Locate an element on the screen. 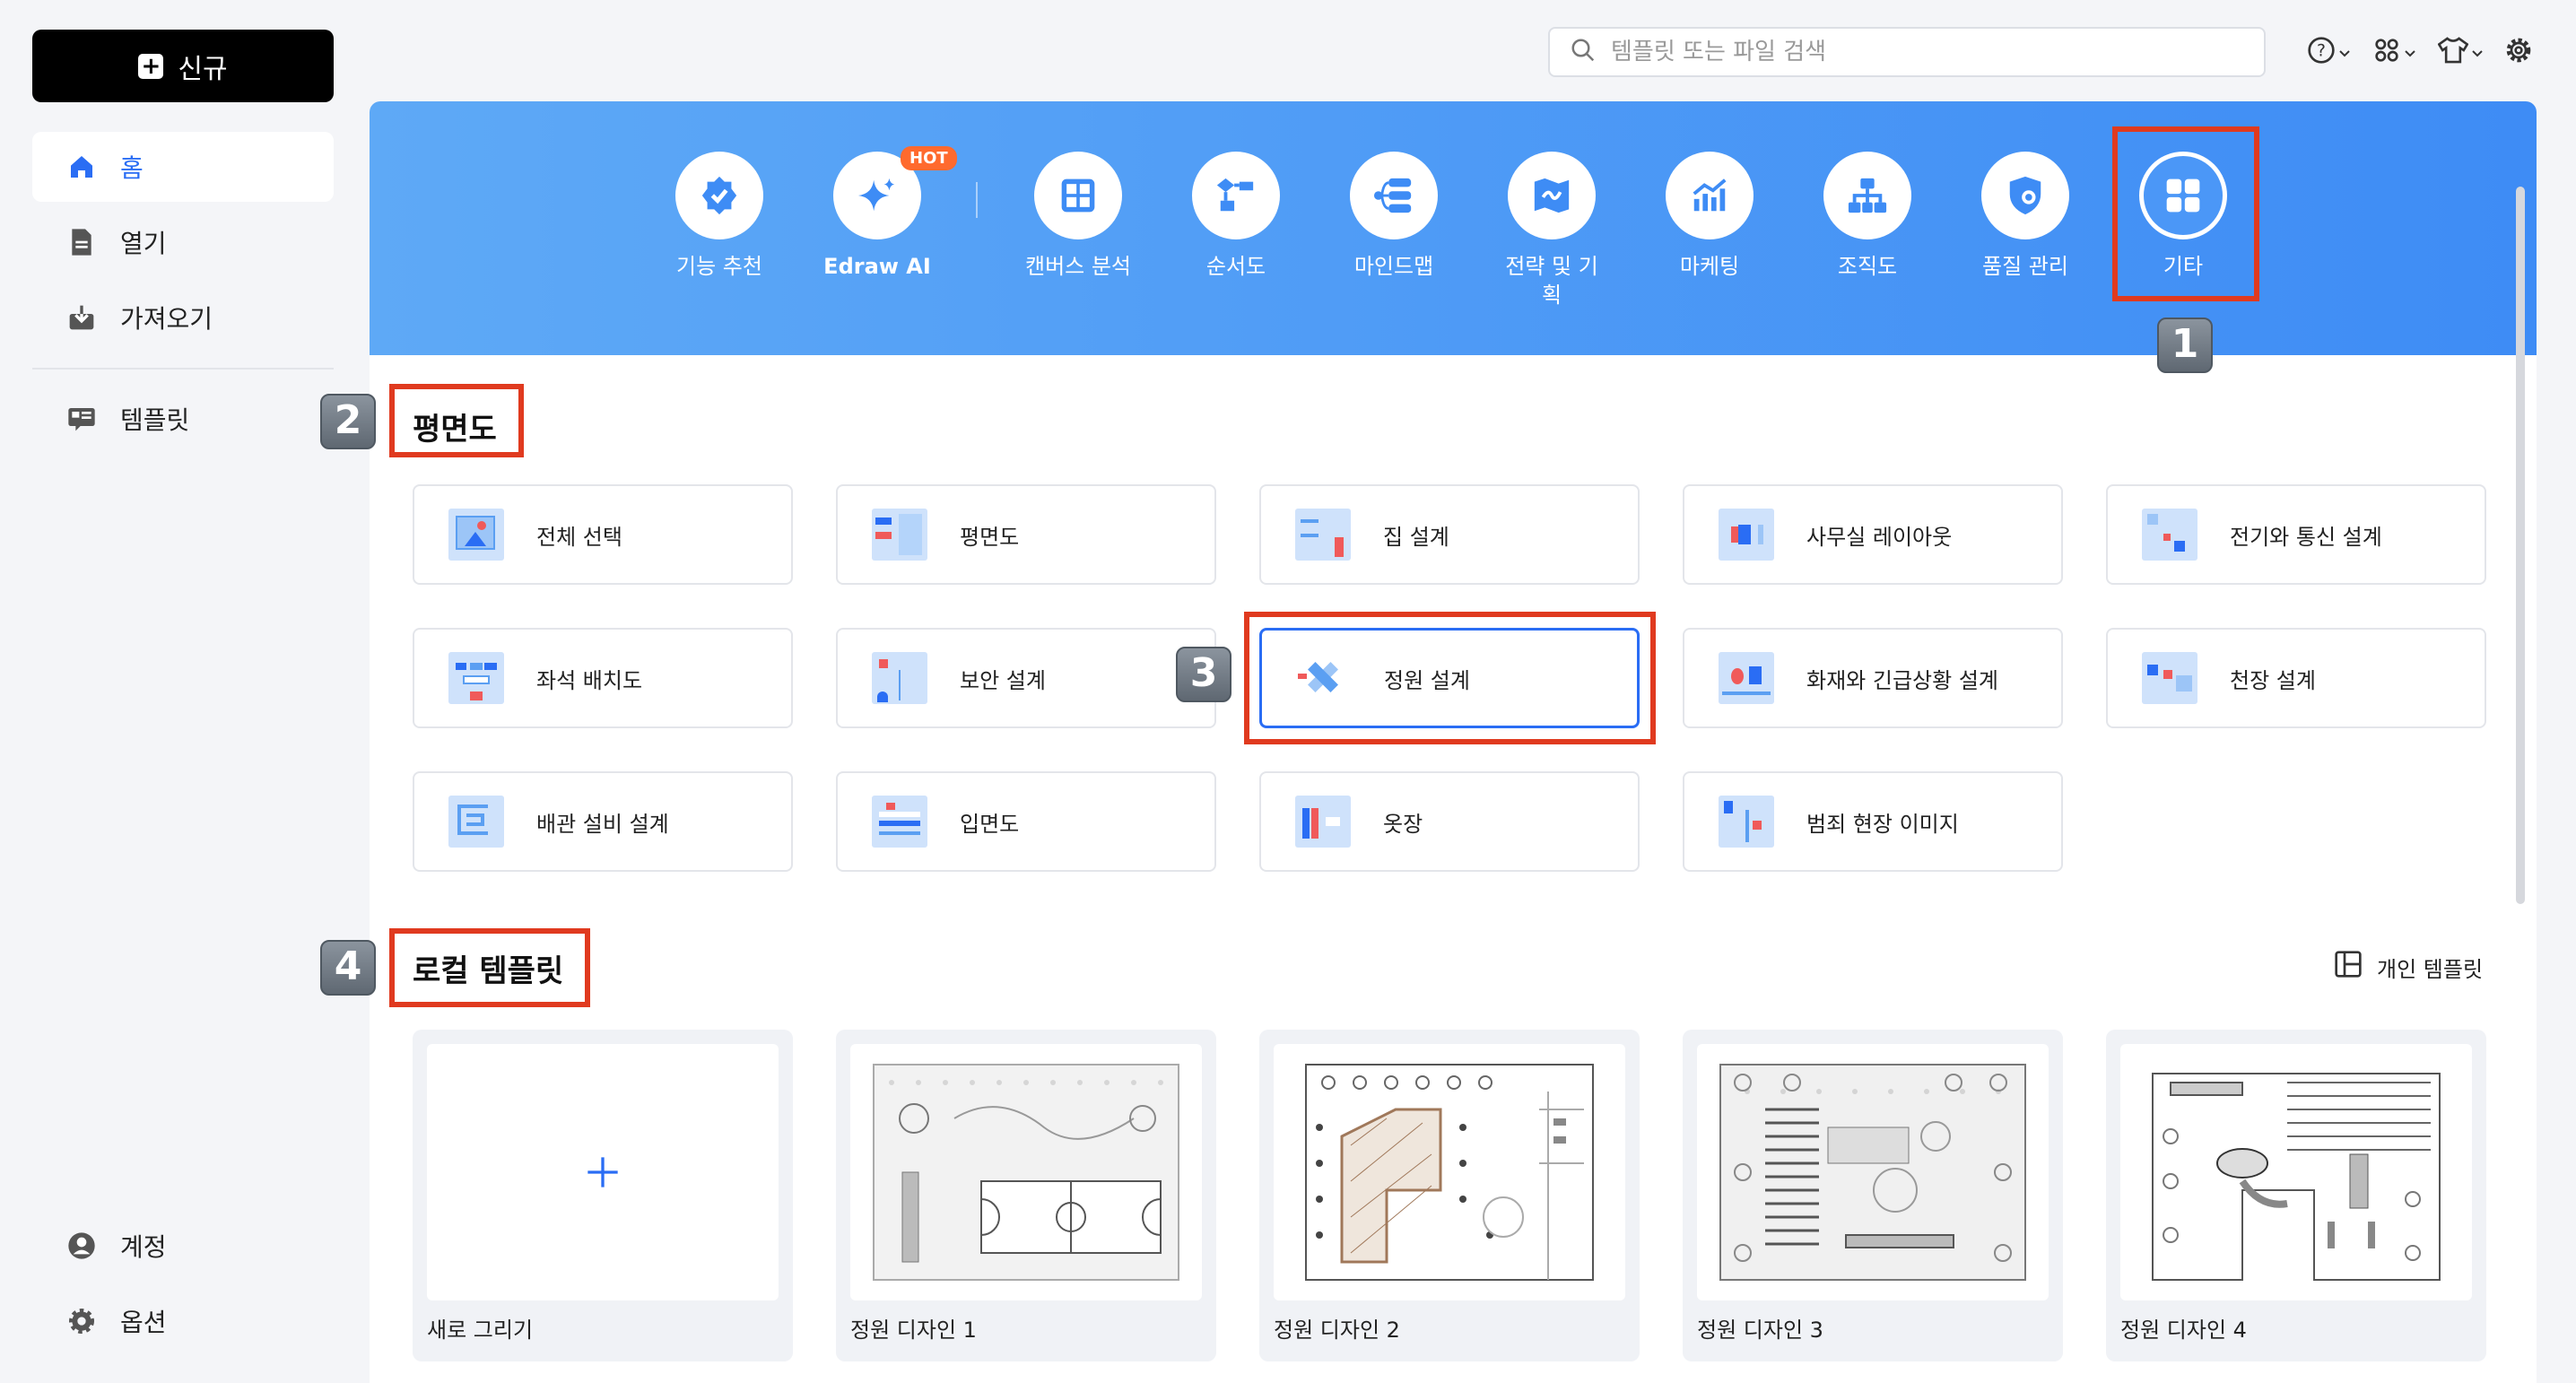  card-electrical: 전기와 통신 설계 is located at coordinates (2296, 534).